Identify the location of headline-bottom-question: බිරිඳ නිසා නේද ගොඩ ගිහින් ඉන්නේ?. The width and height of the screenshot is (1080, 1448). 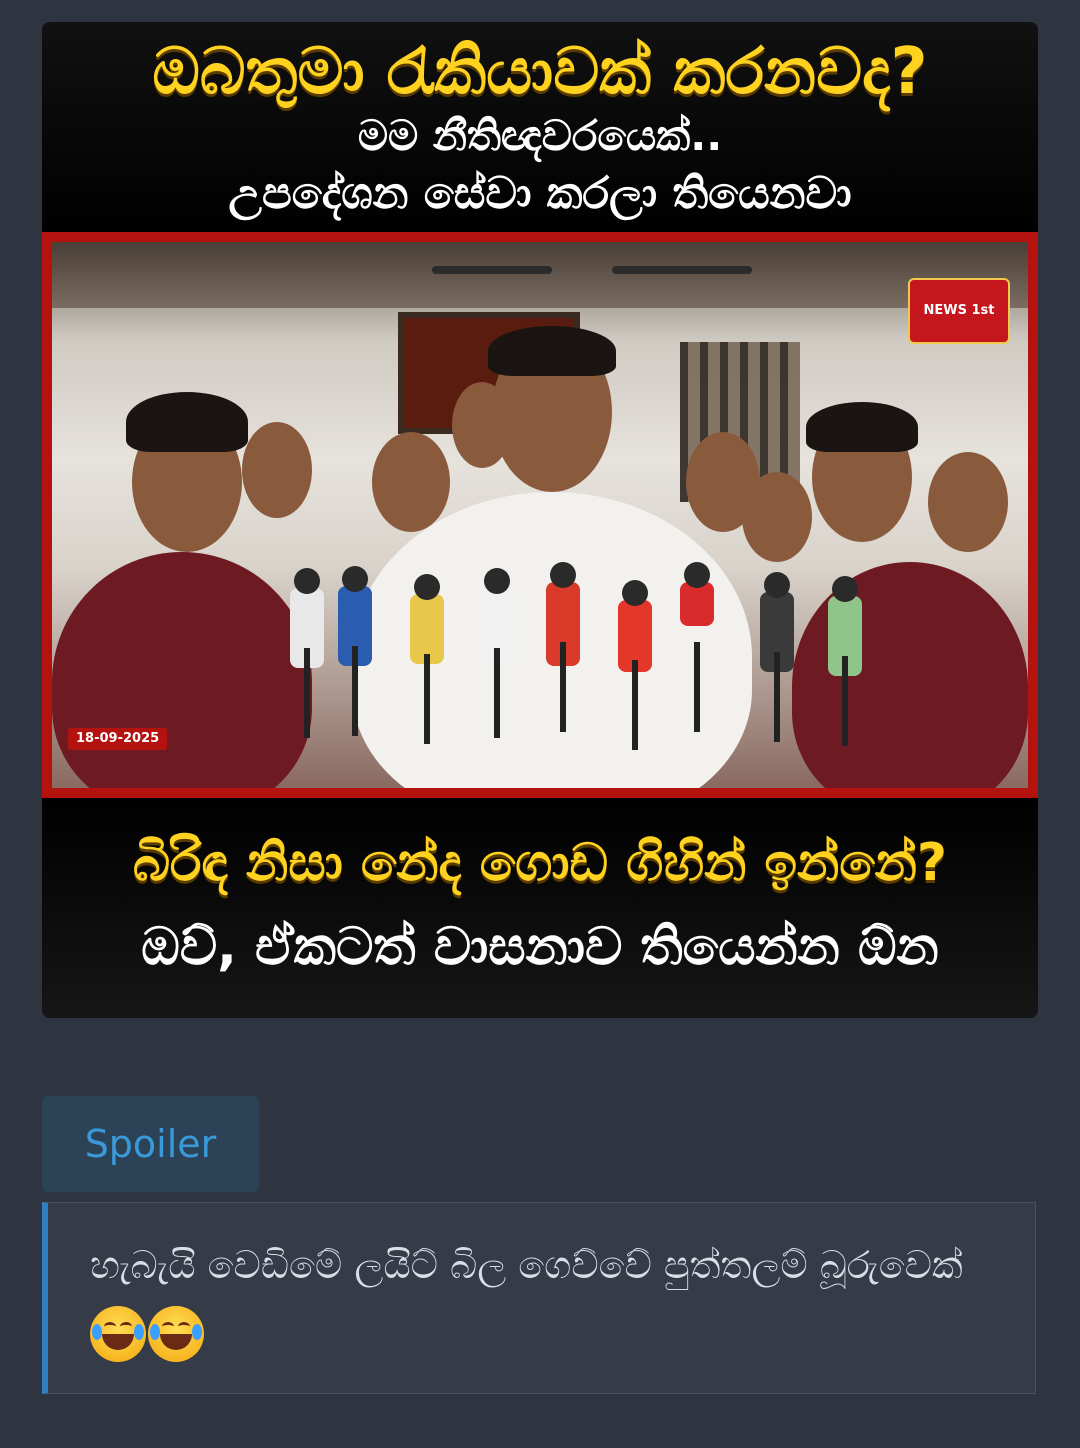
(540, 863).